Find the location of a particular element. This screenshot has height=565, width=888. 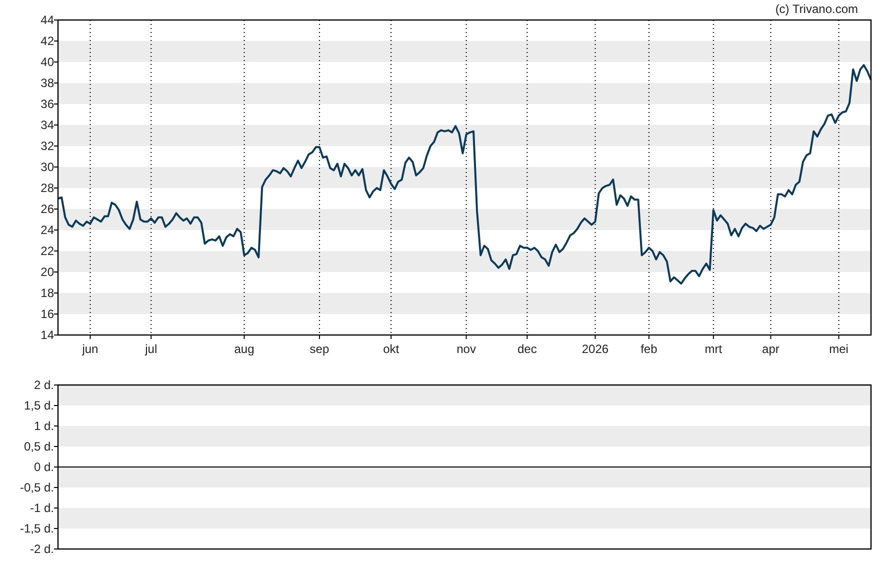

y-axis-label: 26 is located at coordinates (47, 209).